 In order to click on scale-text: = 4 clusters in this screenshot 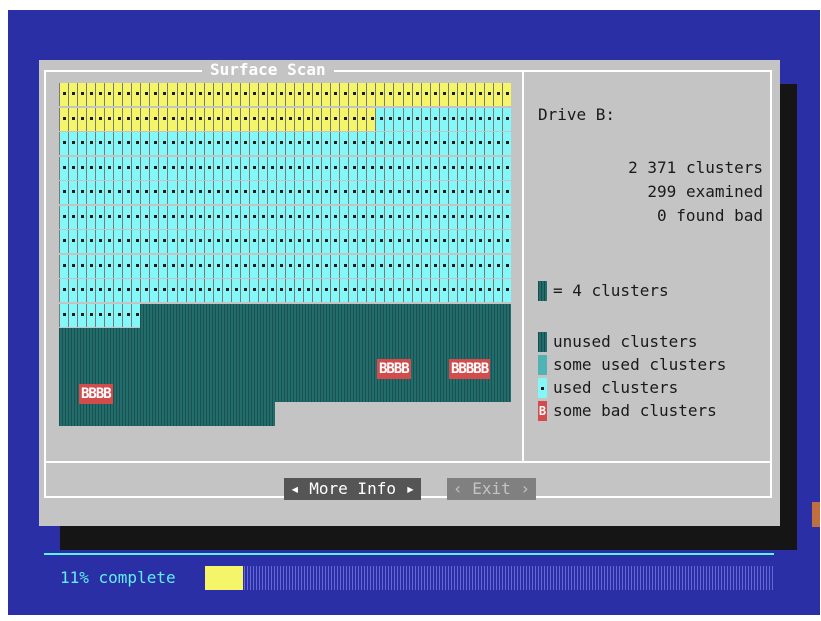, I will do `click(611, 290)`.